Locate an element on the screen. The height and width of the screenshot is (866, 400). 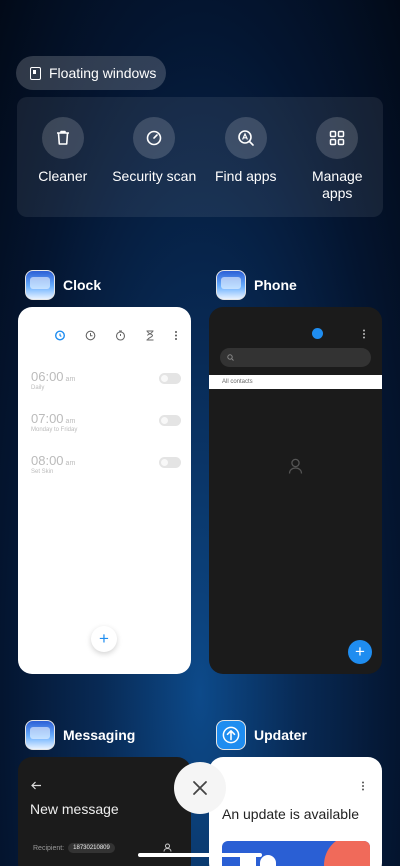
alarm-icon is located at coordinates (60, 335).